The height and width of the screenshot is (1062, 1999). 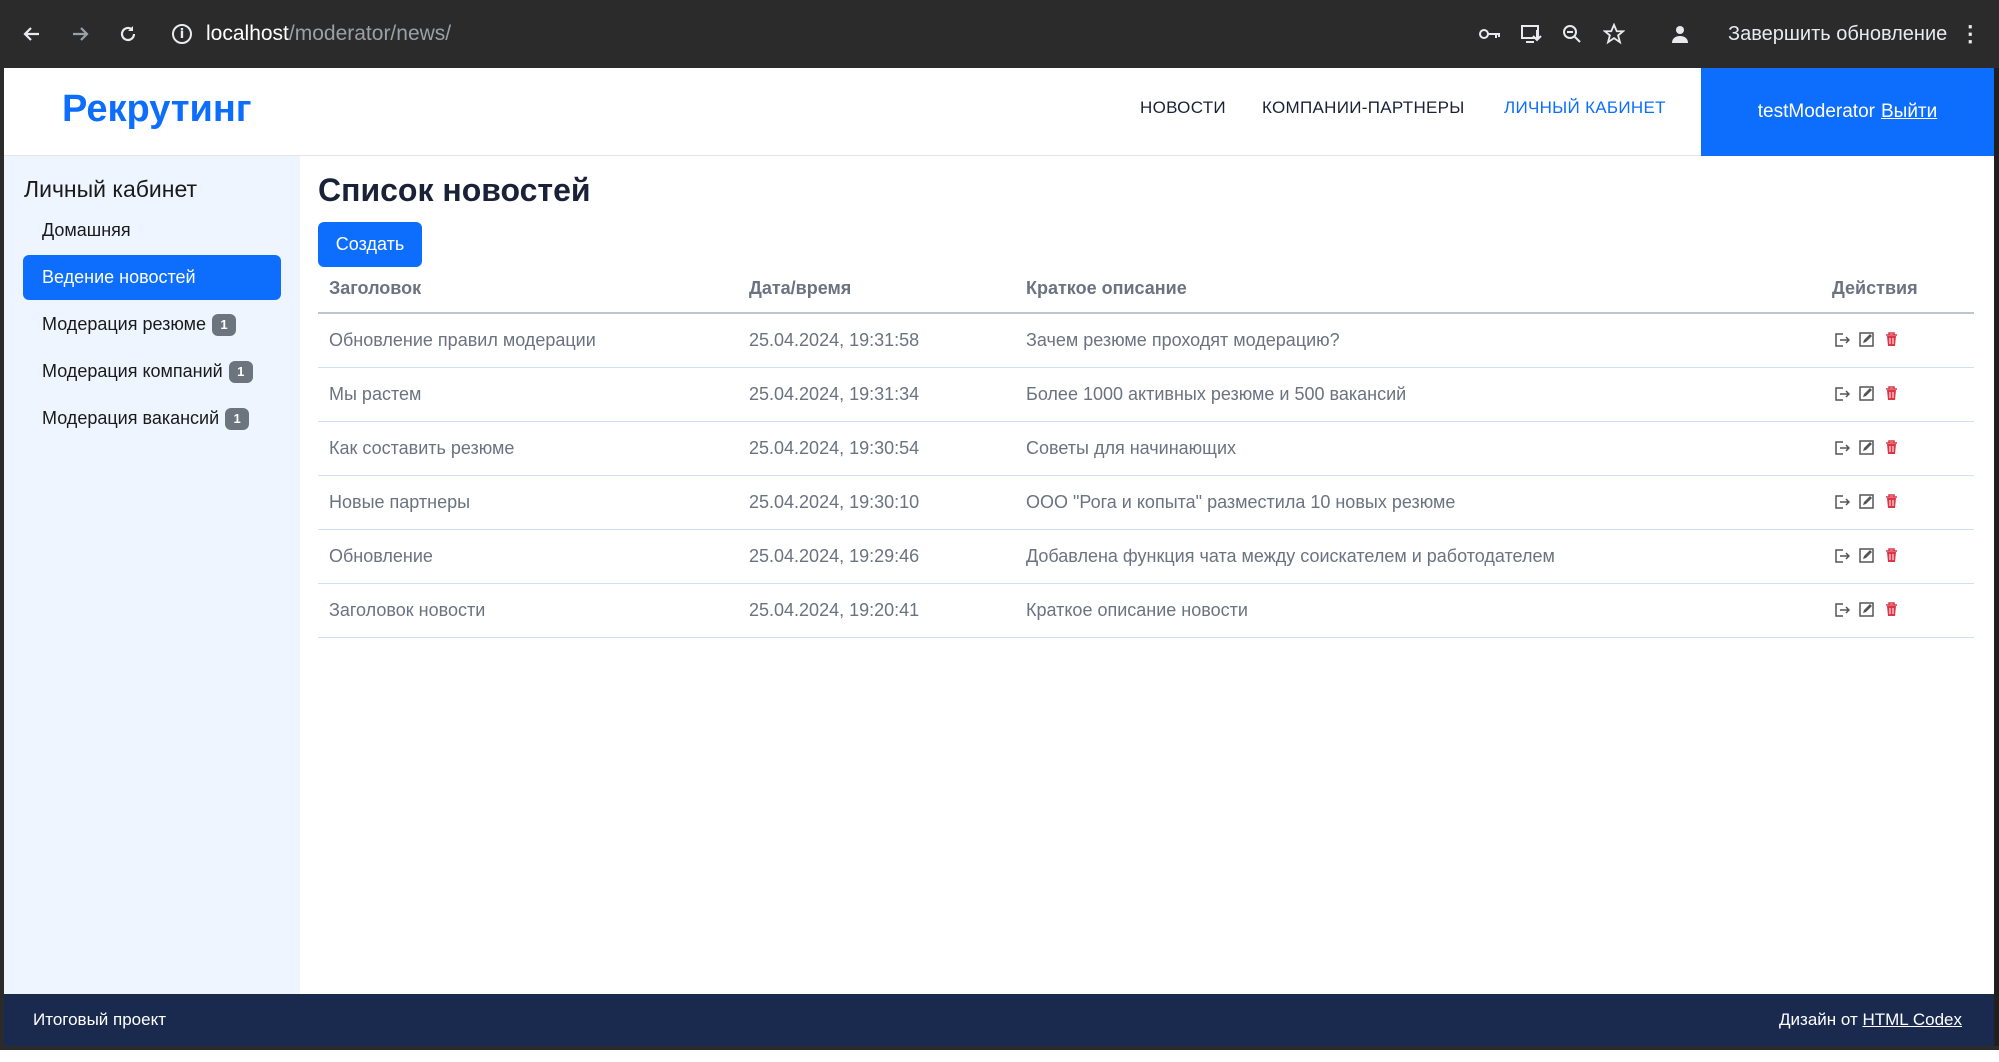 I want to click on address-bar: i localhost/moderator/news/, so click(x=311, y=34).